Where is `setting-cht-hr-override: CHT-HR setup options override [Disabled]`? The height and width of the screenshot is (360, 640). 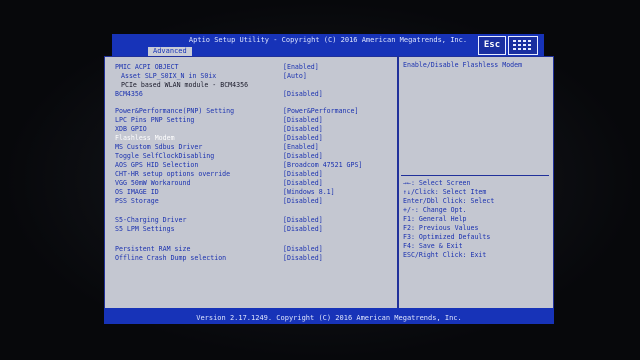 setting-cht-hr-override: CHT-HR setup options override [Disabled] is located at coordinates (255, 174).